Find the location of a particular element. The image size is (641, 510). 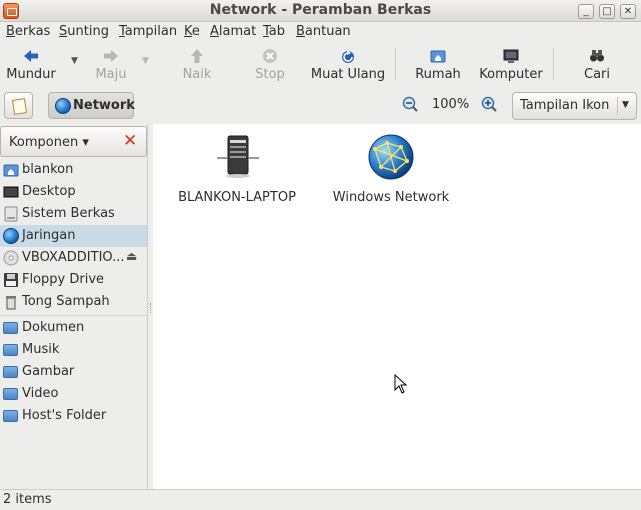

network-item-windows-network: Windows Network is located at coordinates (391, 172).